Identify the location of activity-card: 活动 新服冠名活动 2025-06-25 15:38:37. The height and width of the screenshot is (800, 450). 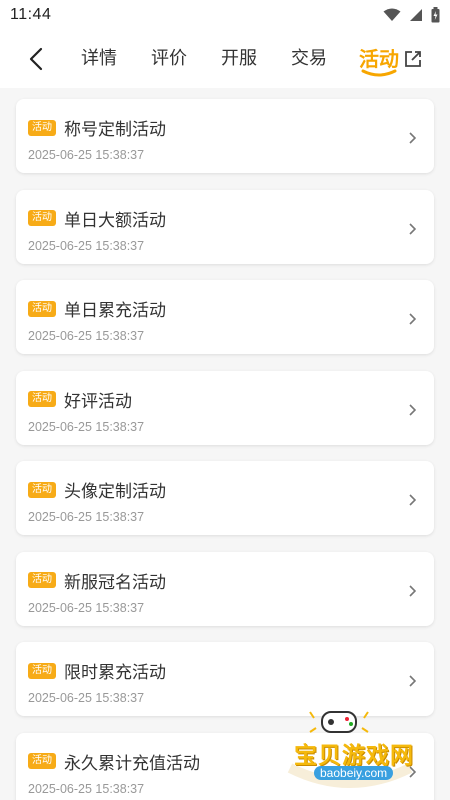
(225, 588).